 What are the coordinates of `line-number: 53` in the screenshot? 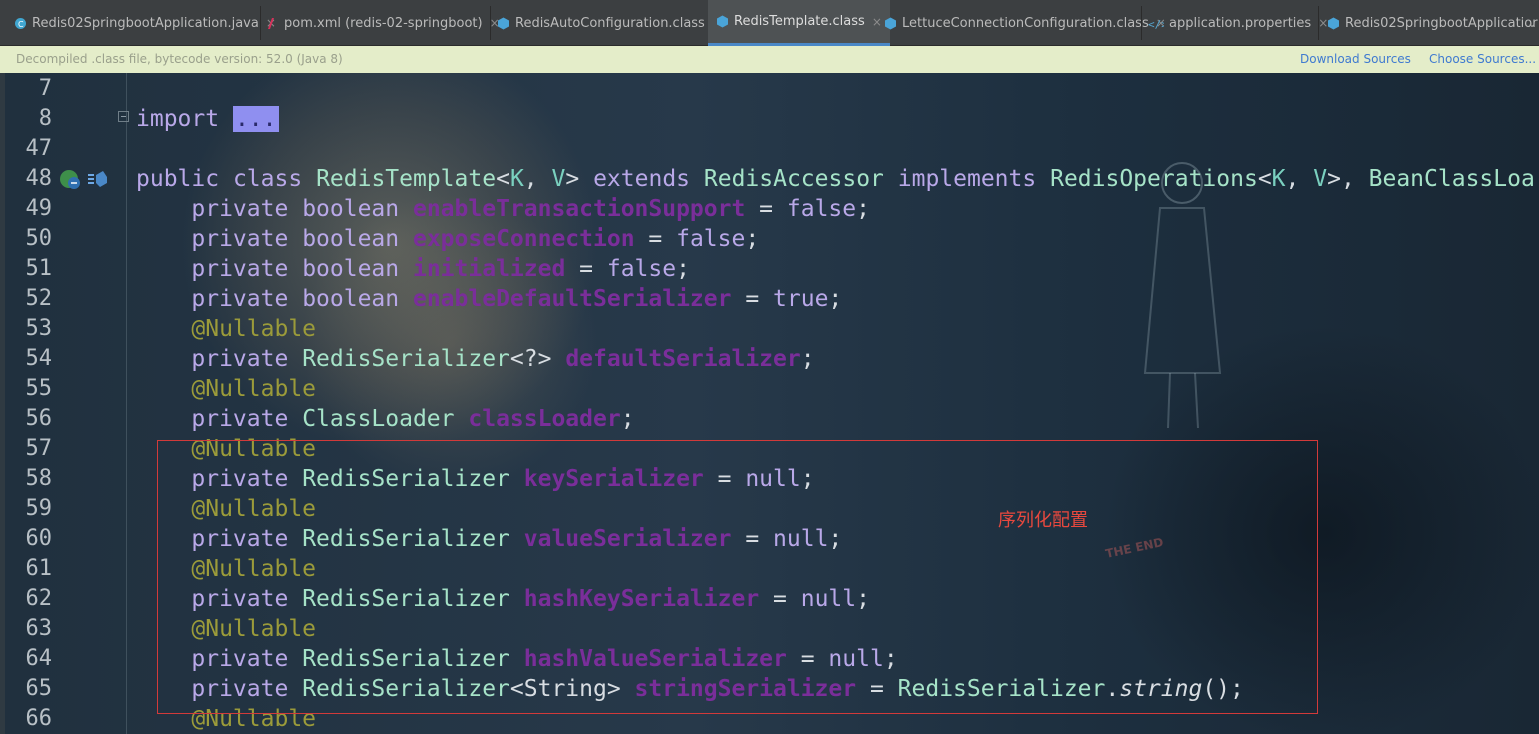 It's located at (39, 328).